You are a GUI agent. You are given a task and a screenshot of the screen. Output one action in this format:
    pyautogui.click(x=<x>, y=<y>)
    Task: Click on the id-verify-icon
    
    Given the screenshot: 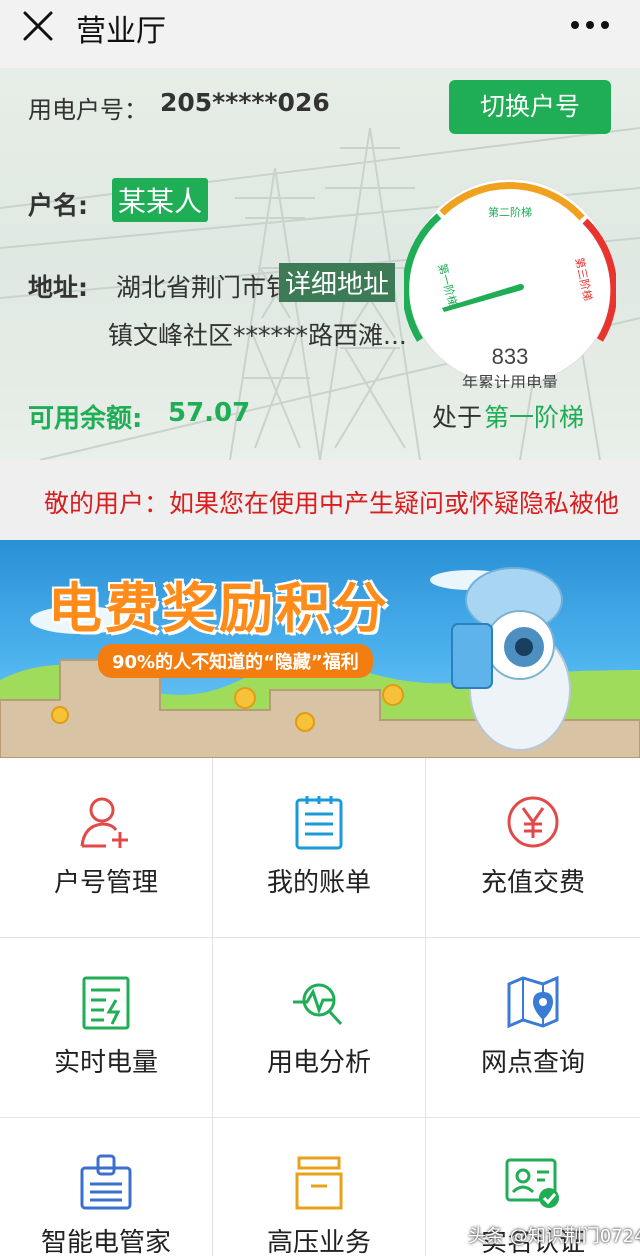 What is the action you would take?
    pyautogui.click(x=532, y=1183)
    